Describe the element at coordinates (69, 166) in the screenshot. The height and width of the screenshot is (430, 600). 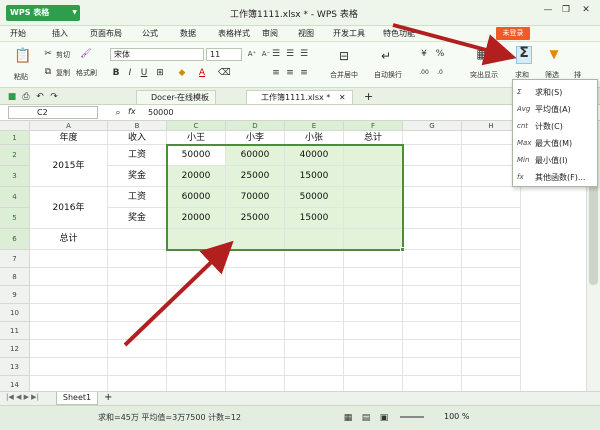
I see `cell-a2: 2015年` at that location.